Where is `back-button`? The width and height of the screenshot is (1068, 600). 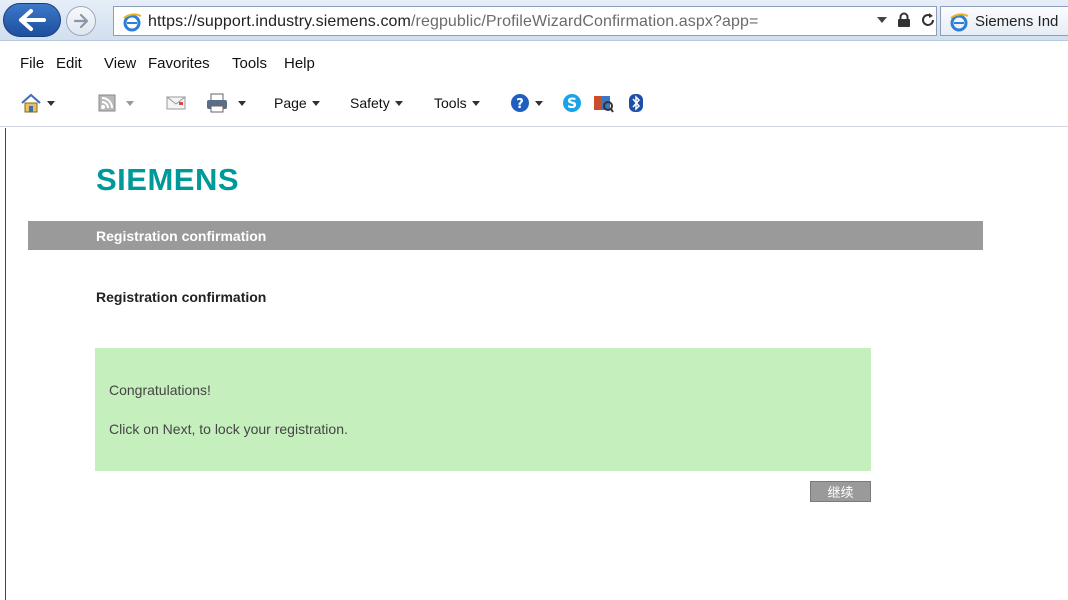
back-button is located at coordinates (32, 20).